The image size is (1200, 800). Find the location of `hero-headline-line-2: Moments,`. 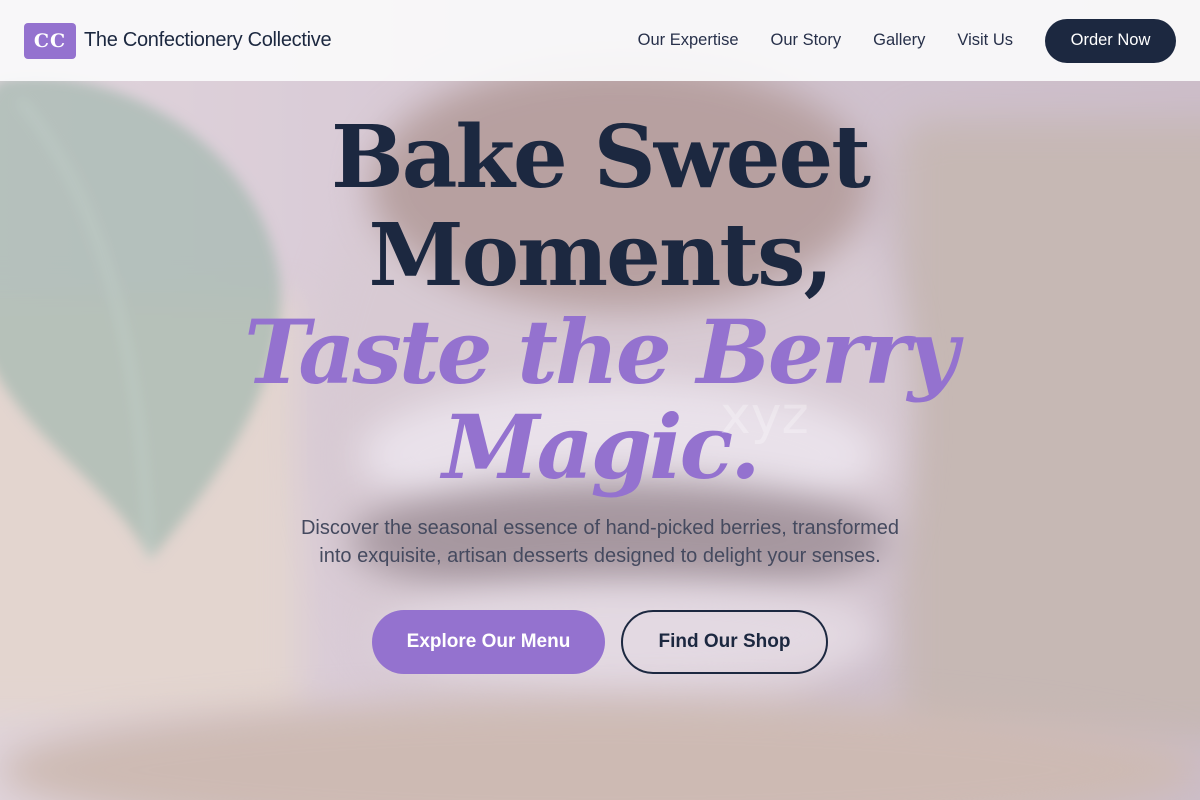

hero-headline-line-2: Moments, is located at coordinates (601, 255).